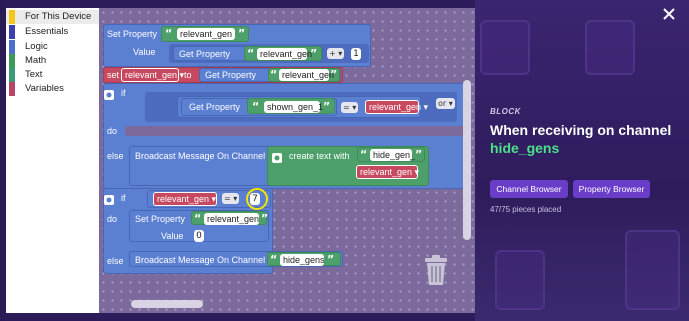  Describe the element at coordinates (257, 199) in the screenshot. I see `highlight-circle` at that location.